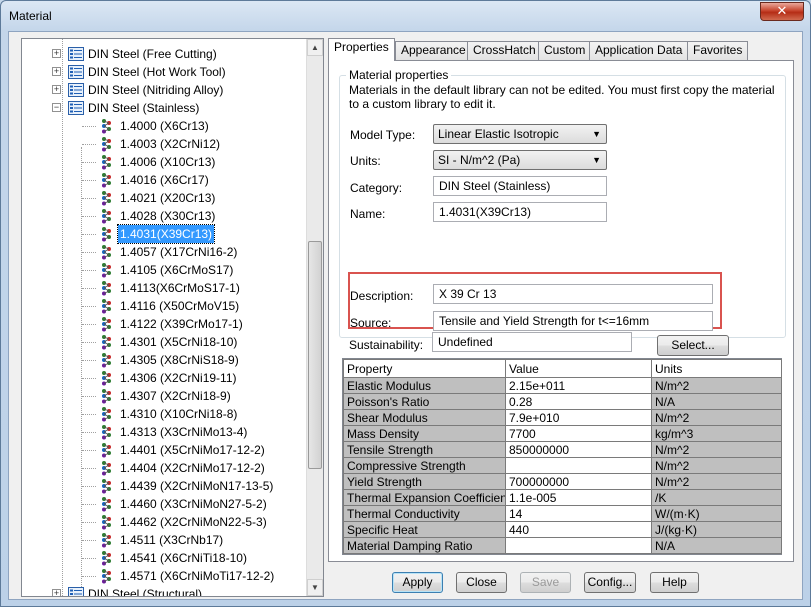  Describe the element at coordinates (578, 497) in the screenshot. I see `property-value-cell: 1.1e-005` at that location.